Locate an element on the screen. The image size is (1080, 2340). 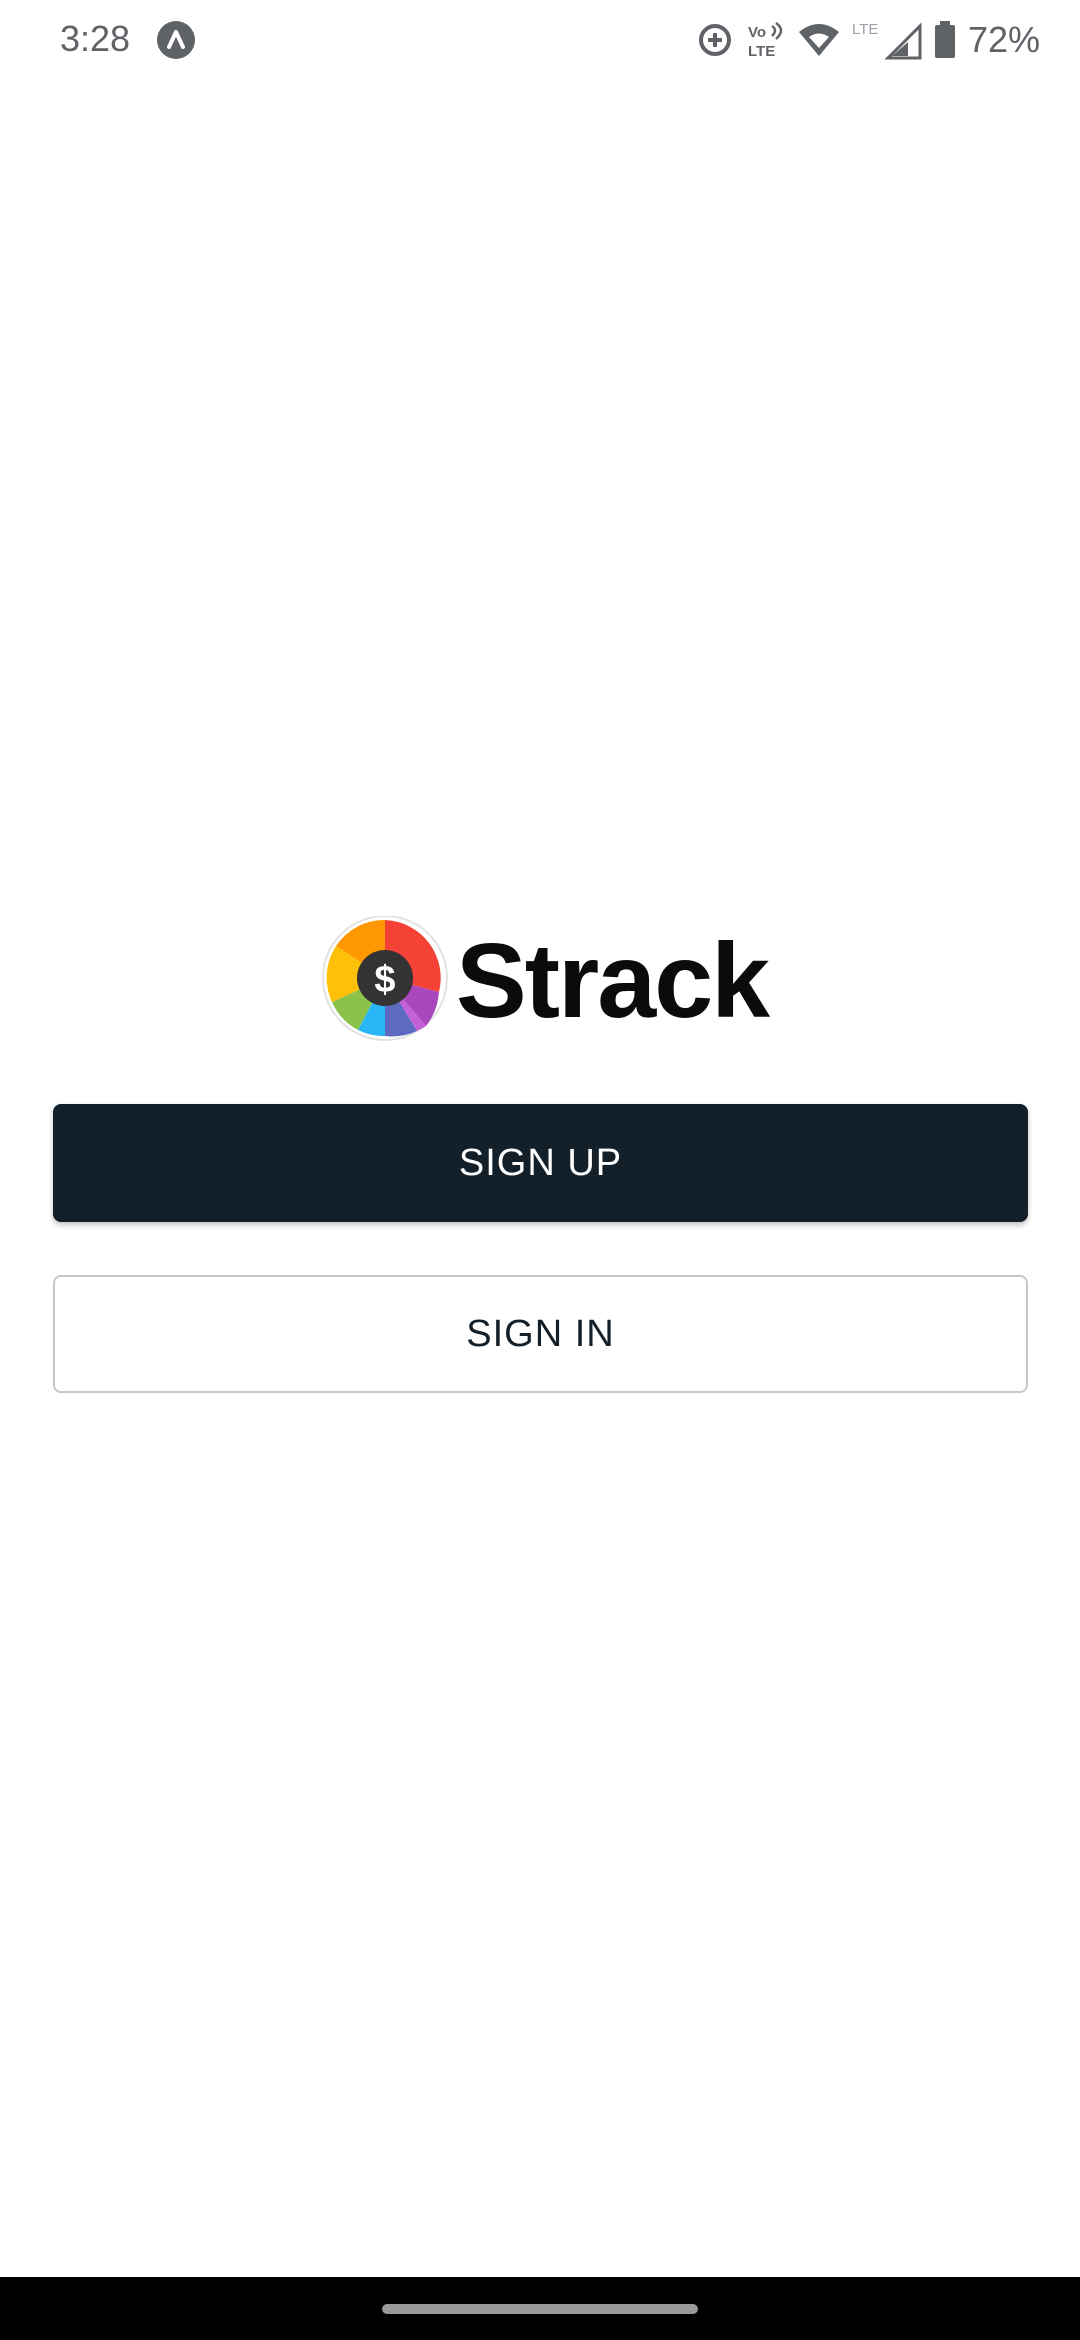
sign-up-button: SIGN UP is located at coordinates (540, 1163).